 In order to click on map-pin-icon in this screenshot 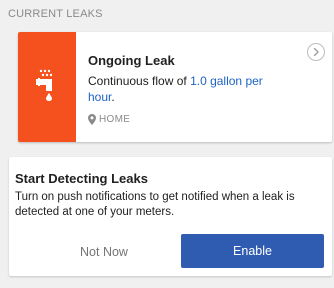, I will do `click(92, 119)`.